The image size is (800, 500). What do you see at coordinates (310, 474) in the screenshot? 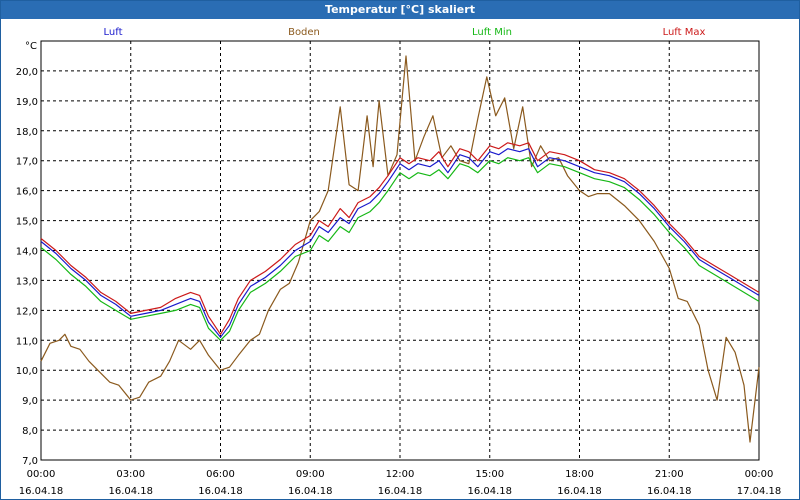
I see `x-tick-time-label: 09:00` at bounding box center [310, 474].